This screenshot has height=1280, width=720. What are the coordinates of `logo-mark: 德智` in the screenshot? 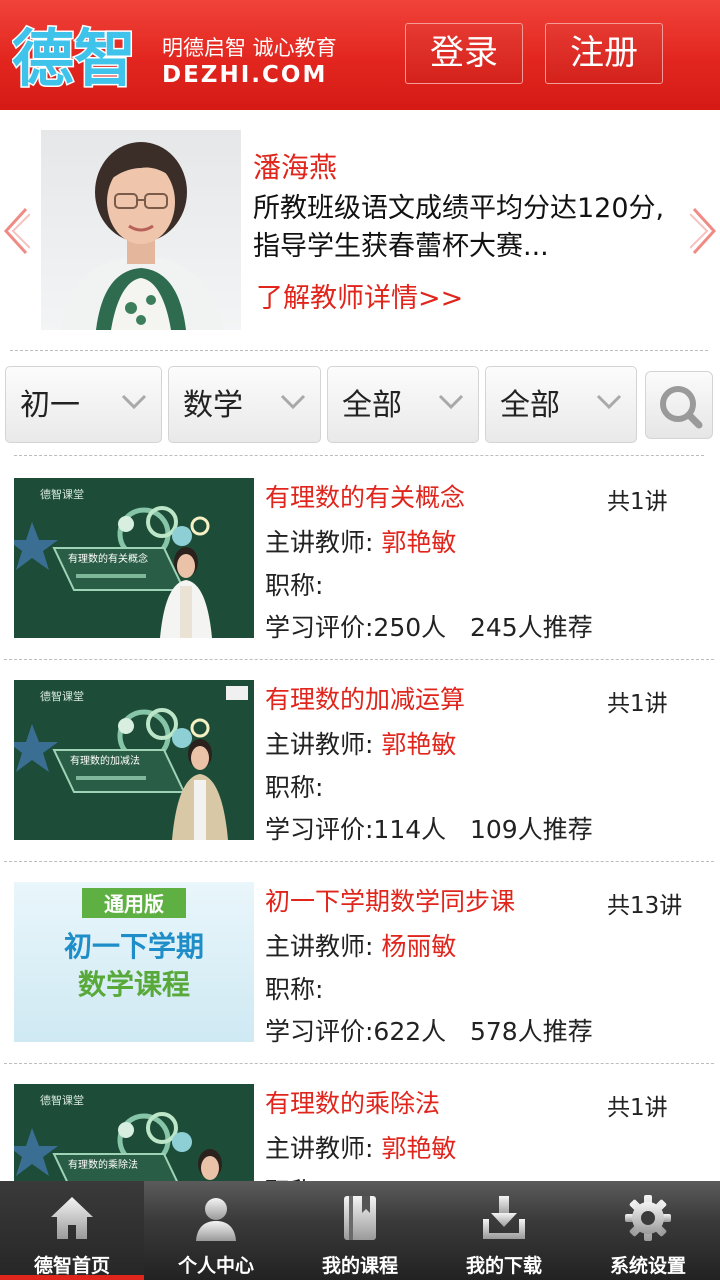 It's located at (75, 57).